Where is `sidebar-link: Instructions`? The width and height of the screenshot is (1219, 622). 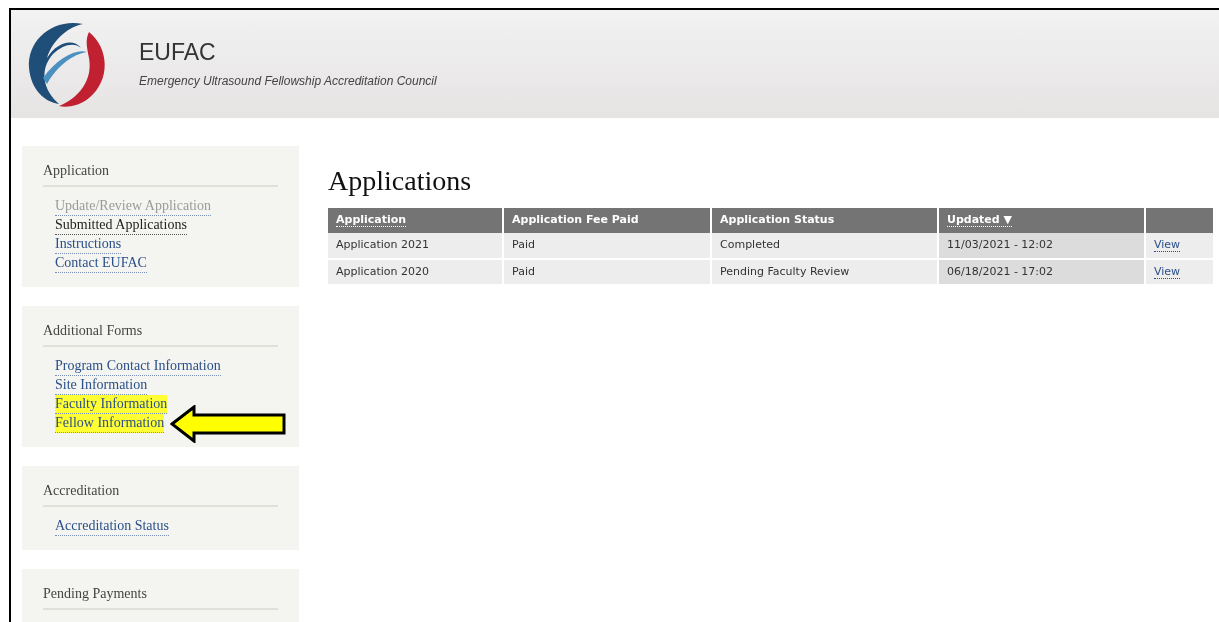
sidebar-link: Instructions is located at coordinates (88, 244).